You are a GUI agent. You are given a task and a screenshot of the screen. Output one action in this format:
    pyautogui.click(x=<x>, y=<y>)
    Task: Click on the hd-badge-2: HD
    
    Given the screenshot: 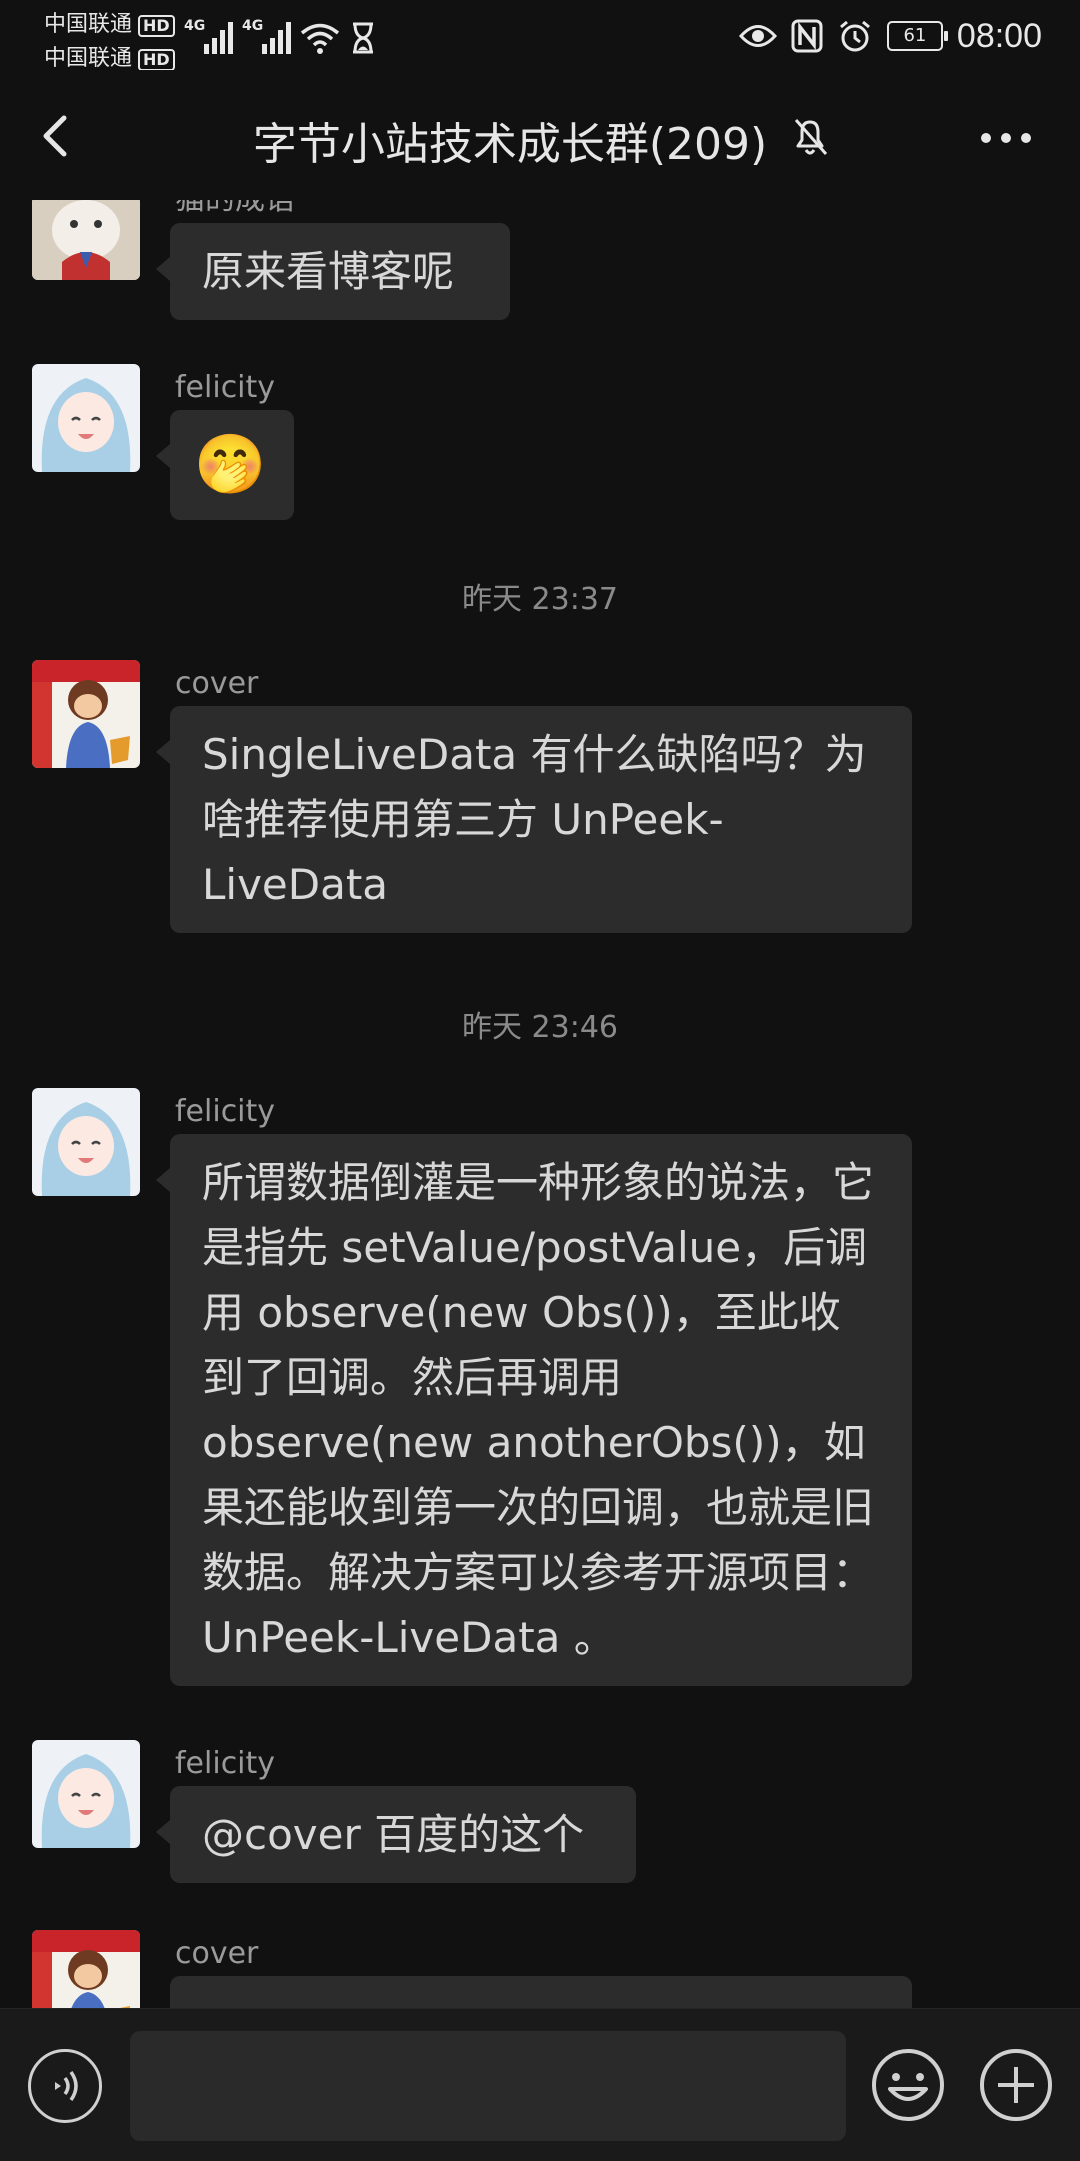 What is the action you would take?
    pyautogui.click(x=156, y=60)
    